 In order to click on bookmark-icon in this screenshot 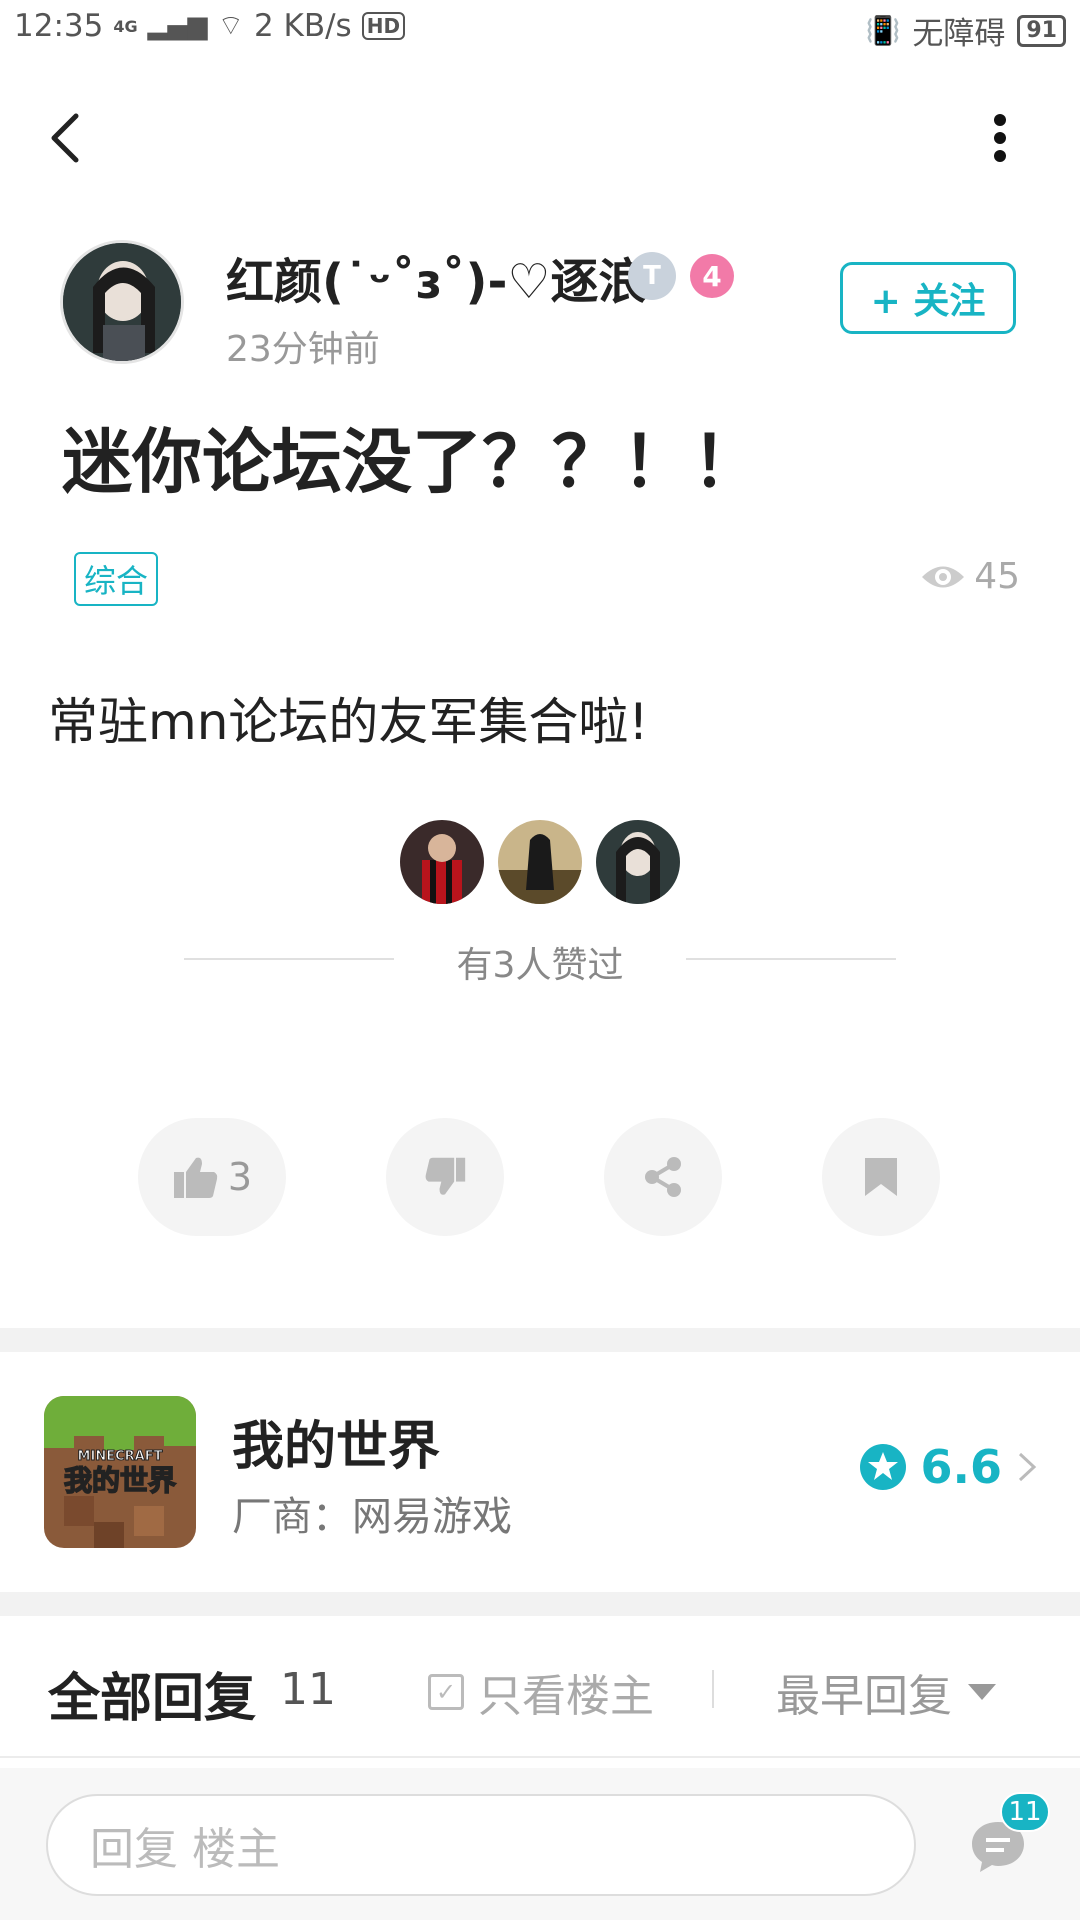, I will do `click(881, 1177)`.